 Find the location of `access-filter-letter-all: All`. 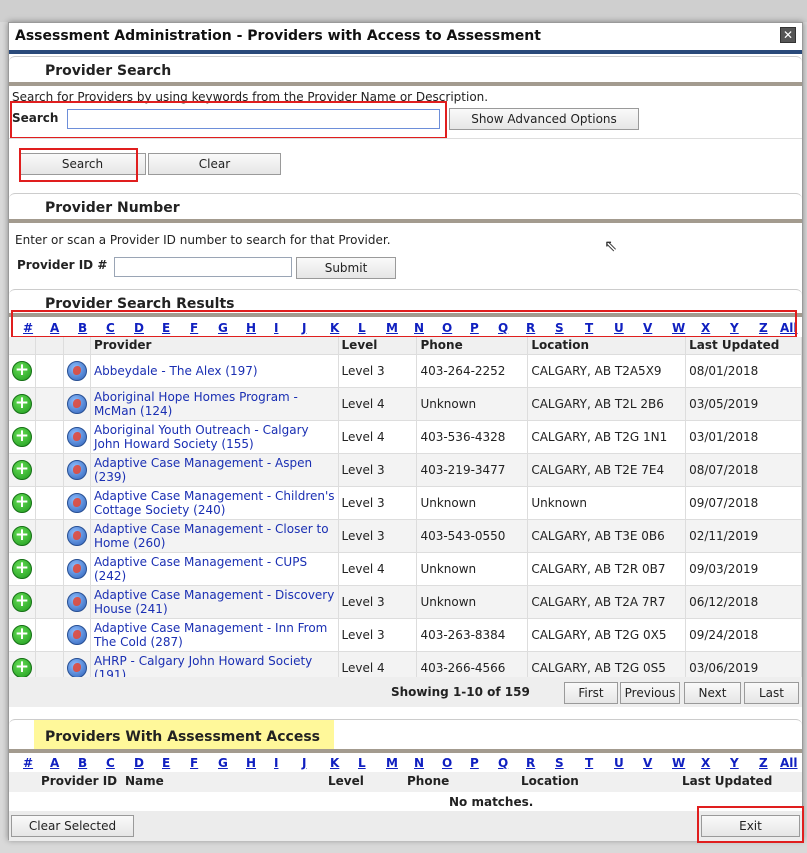

access-filter-letter-all: All is located at coordinates (789, 763).